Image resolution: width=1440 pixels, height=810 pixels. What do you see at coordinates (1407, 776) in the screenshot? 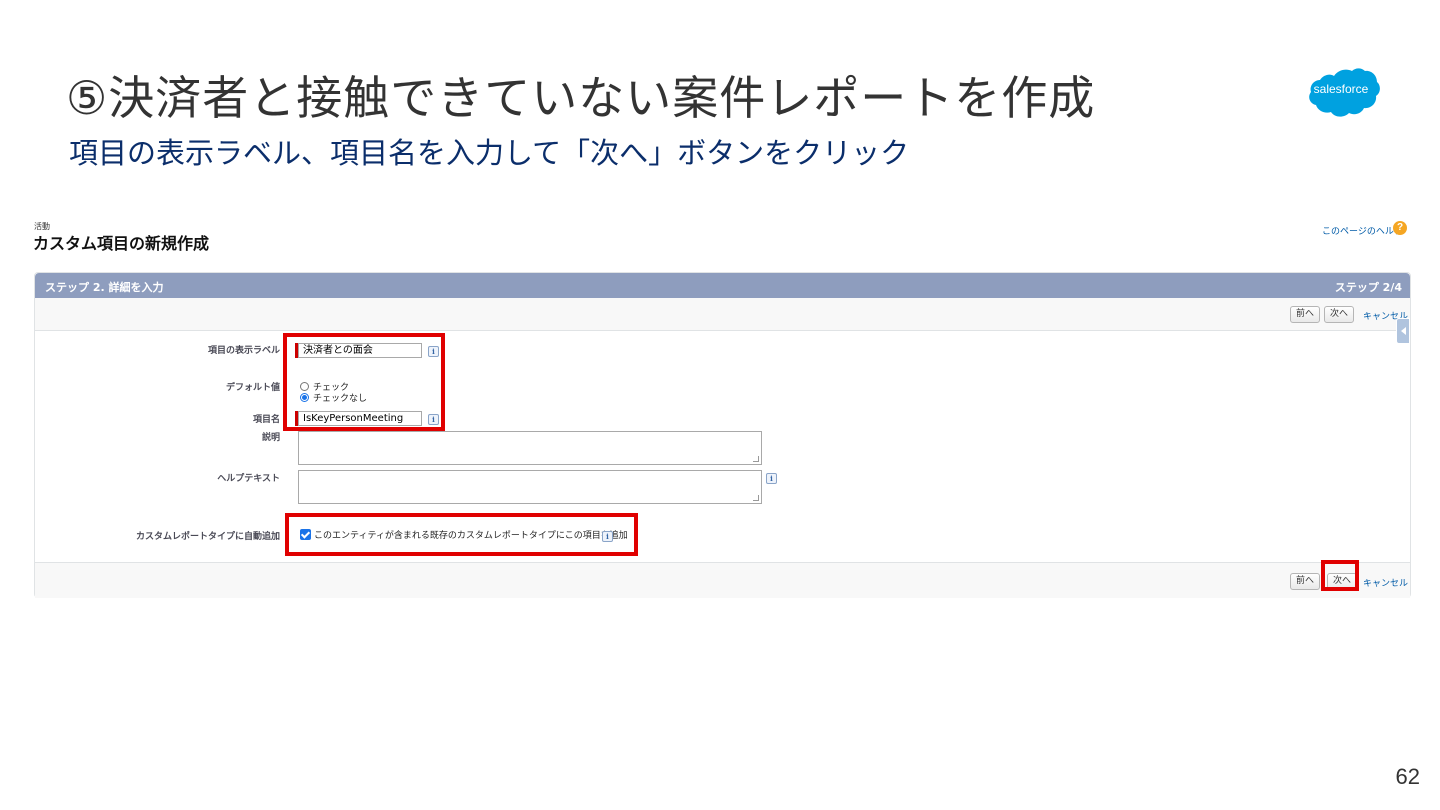
I see `page-number: 62` at bounding box center [1407, 776].